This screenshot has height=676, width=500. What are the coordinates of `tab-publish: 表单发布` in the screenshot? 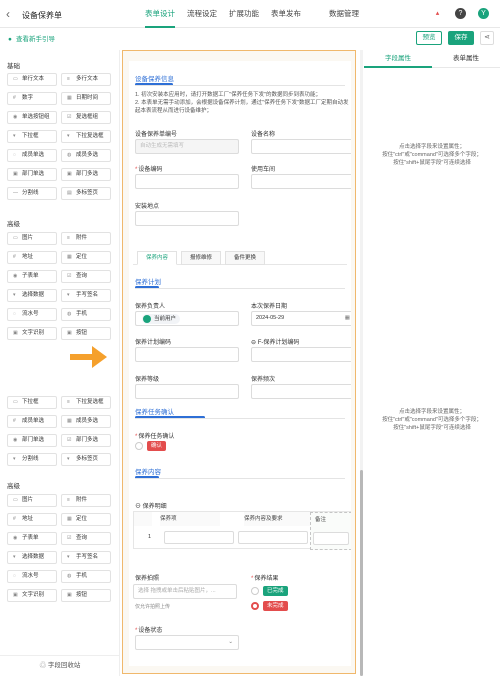 It's located at (286, 14).